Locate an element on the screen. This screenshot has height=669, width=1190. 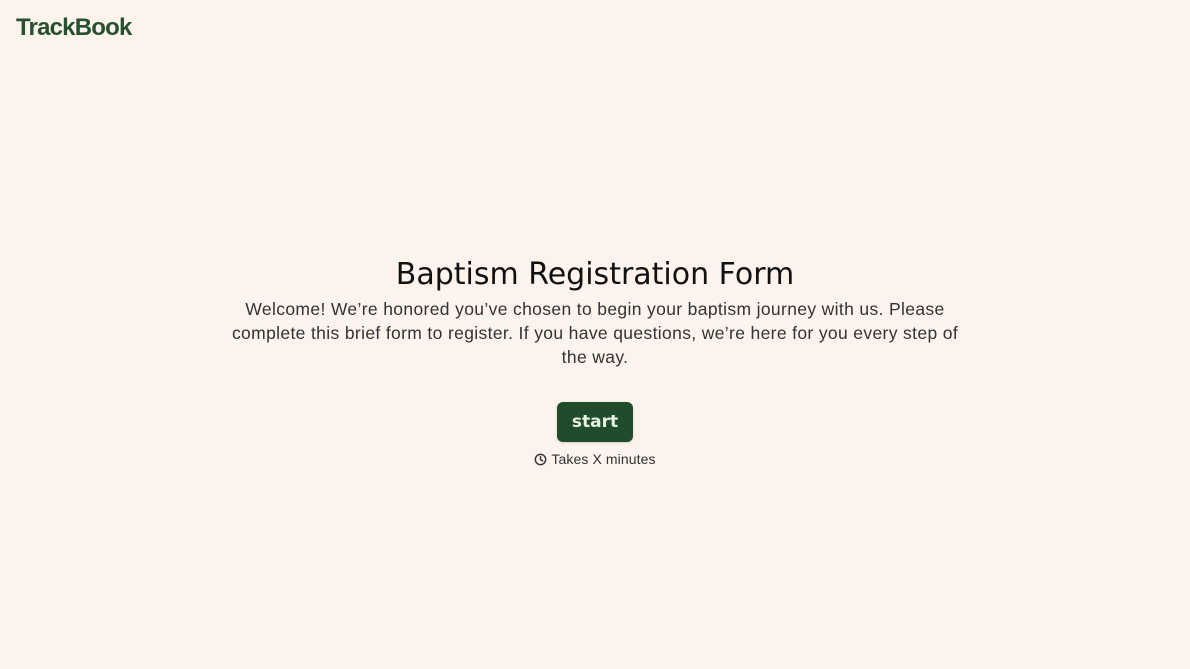
start-button: start is located at coordinates (595, 422).